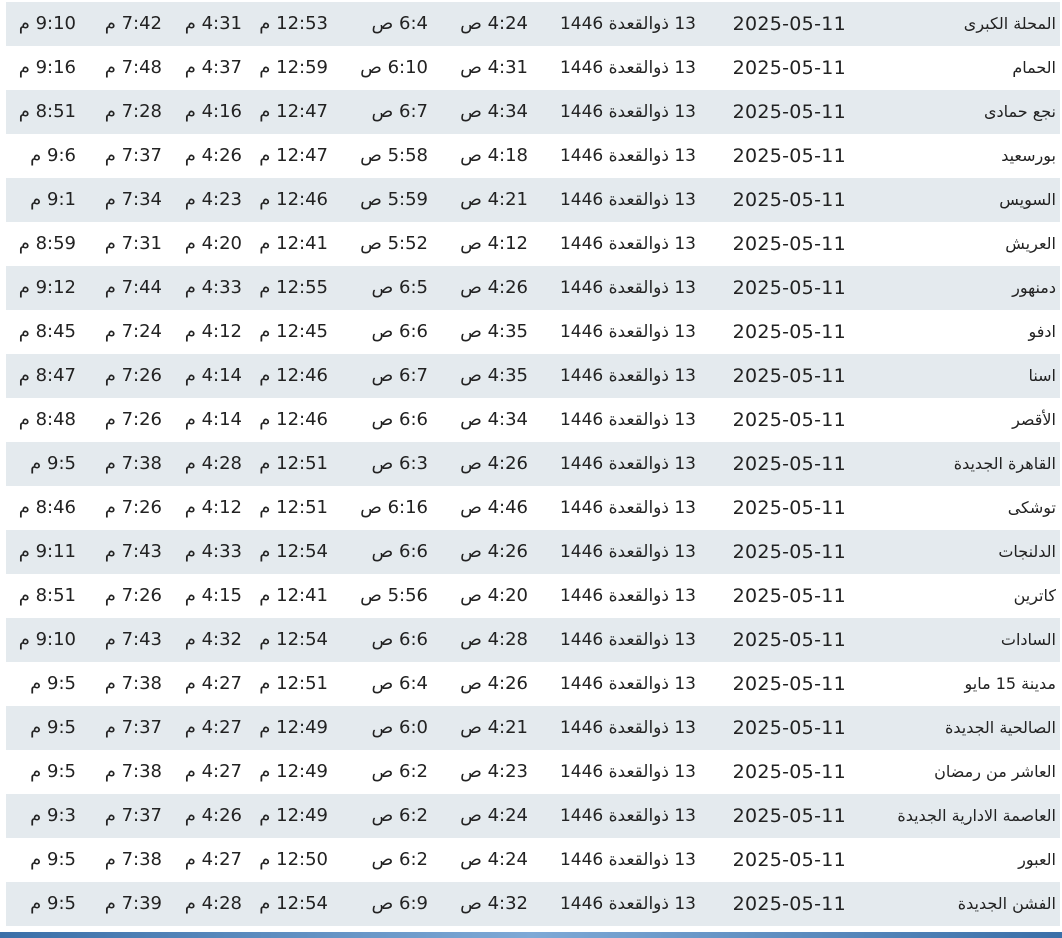  I want to click on city-cell: الأقصر, so click(1034, 419).